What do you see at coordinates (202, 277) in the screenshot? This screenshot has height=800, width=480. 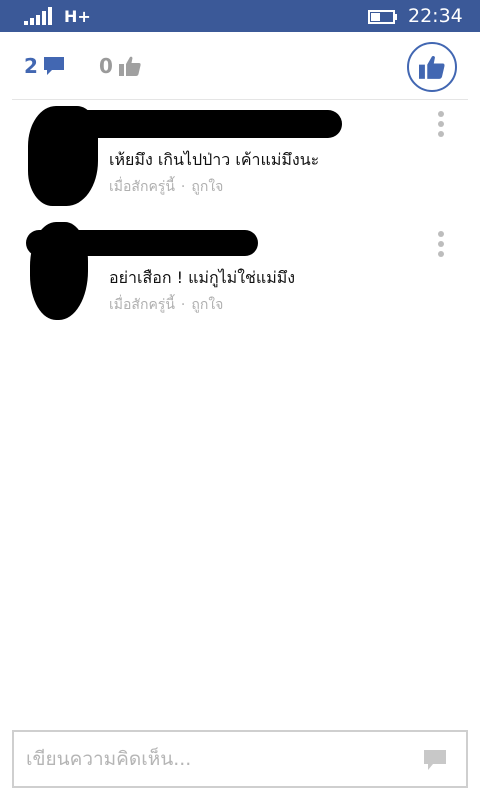 I see `comment-text: อย่าเสือก ! แม่กูไม่ใช่แม่มึง` at bounding box center [202, 277].